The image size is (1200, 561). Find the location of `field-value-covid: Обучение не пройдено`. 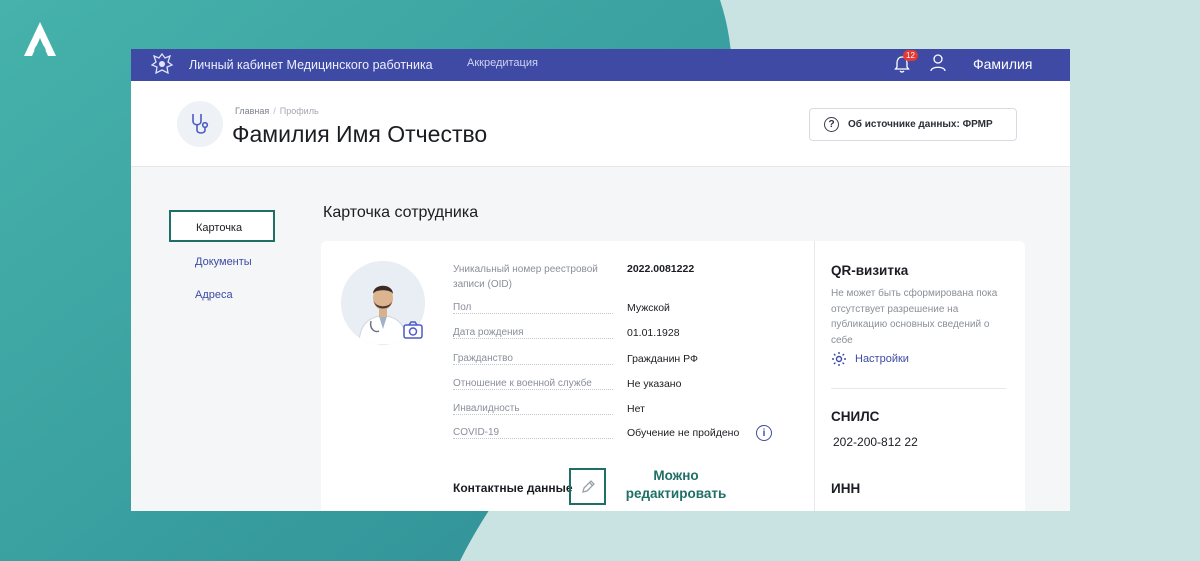

field-value-covid: Обучение не пройдено is located at coordinates (683, 433).